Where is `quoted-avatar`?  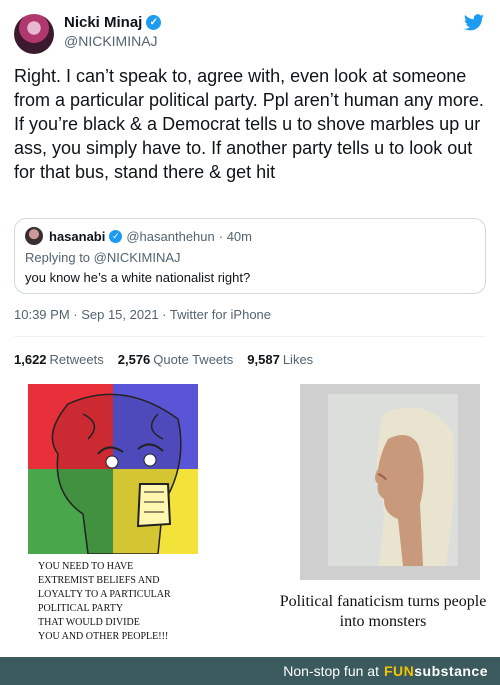
quoted-avatar is located at coordinates (34, 236).